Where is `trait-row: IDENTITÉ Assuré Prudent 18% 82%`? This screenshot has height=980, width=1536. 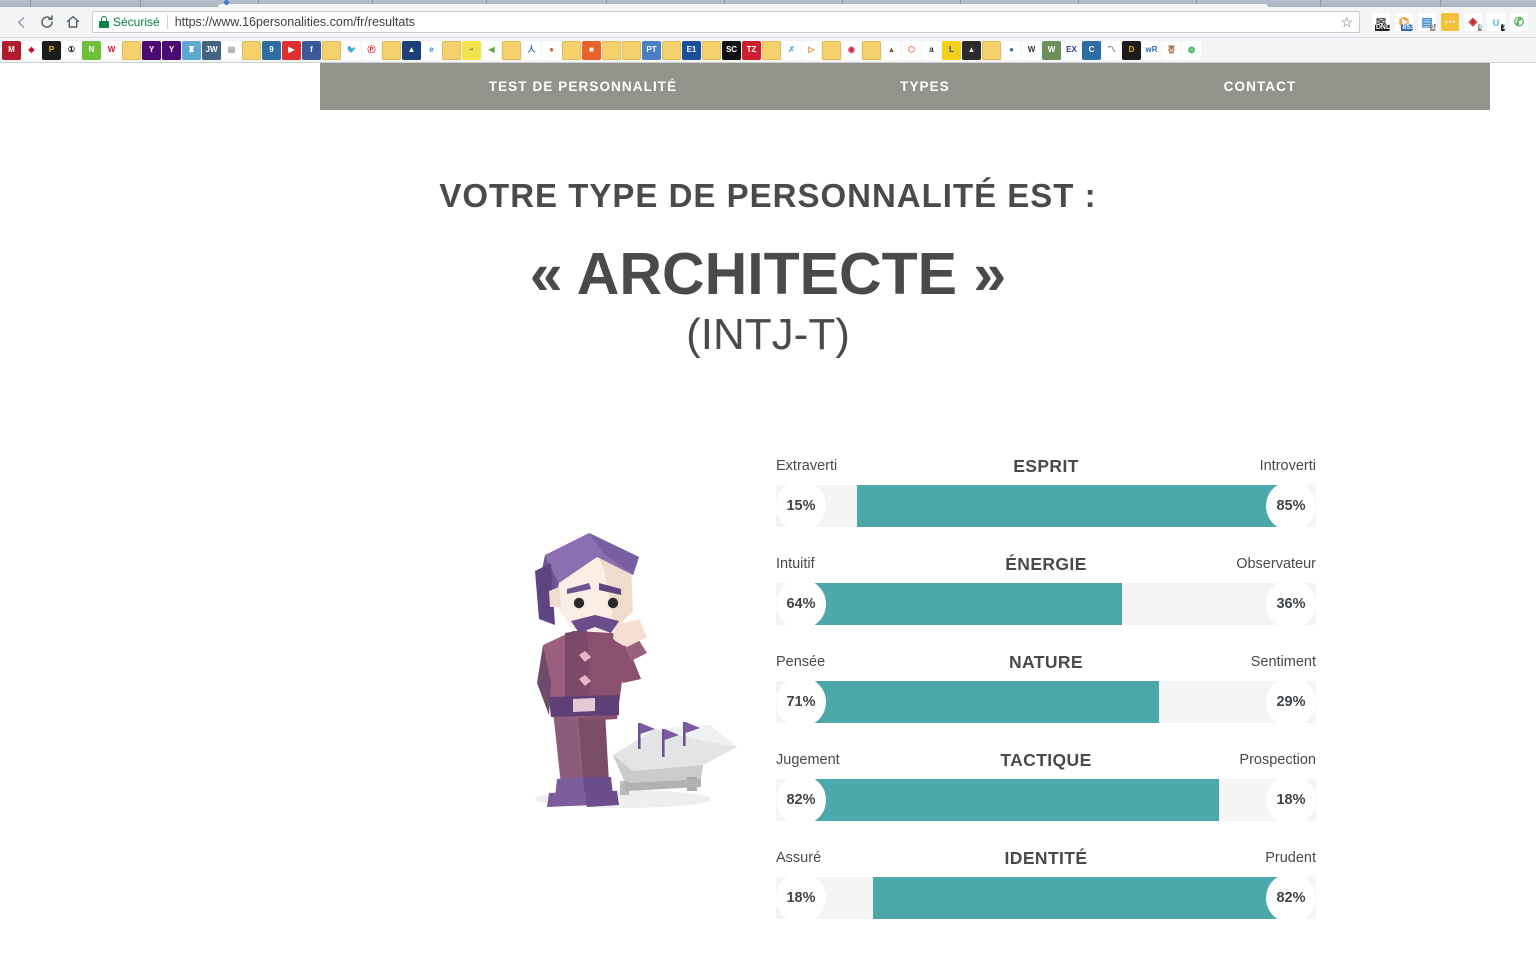
trait-row: IDENTITÉ Assuré Prudent 18% 82% is located at coordinates (1046, 885).